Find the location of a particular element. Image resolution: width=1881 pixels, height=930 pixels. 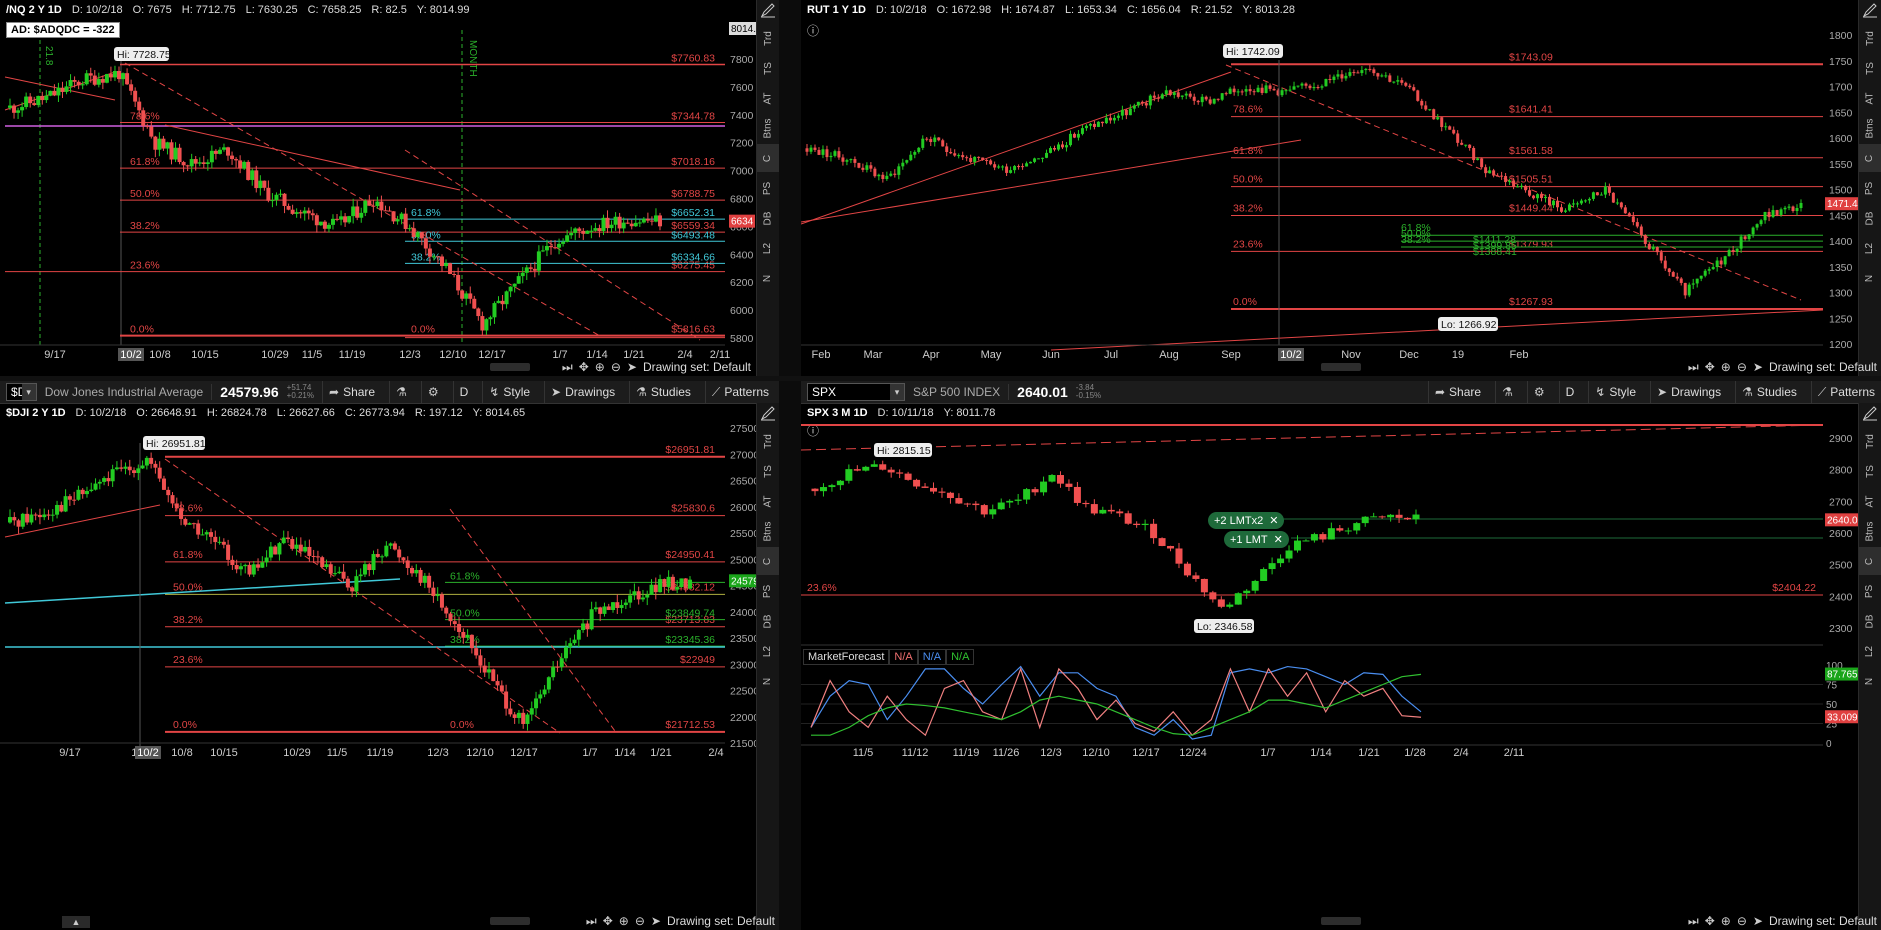

order-tag-1: +2 LMTx2 ✕ is located at coordinates (1246, 520).